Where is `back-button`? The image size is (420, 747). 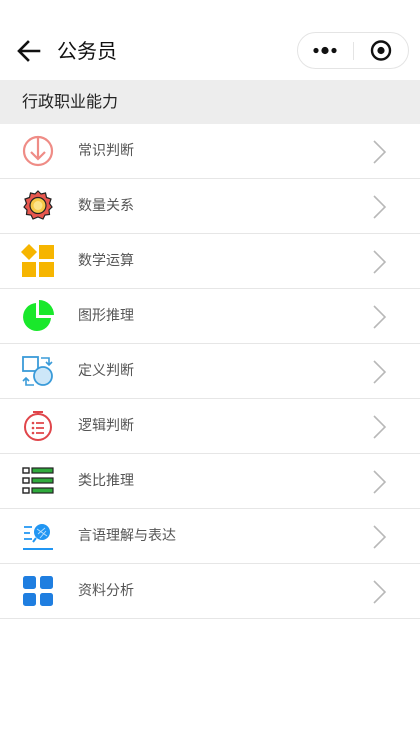 back-button is located at coordinates (29, 51).